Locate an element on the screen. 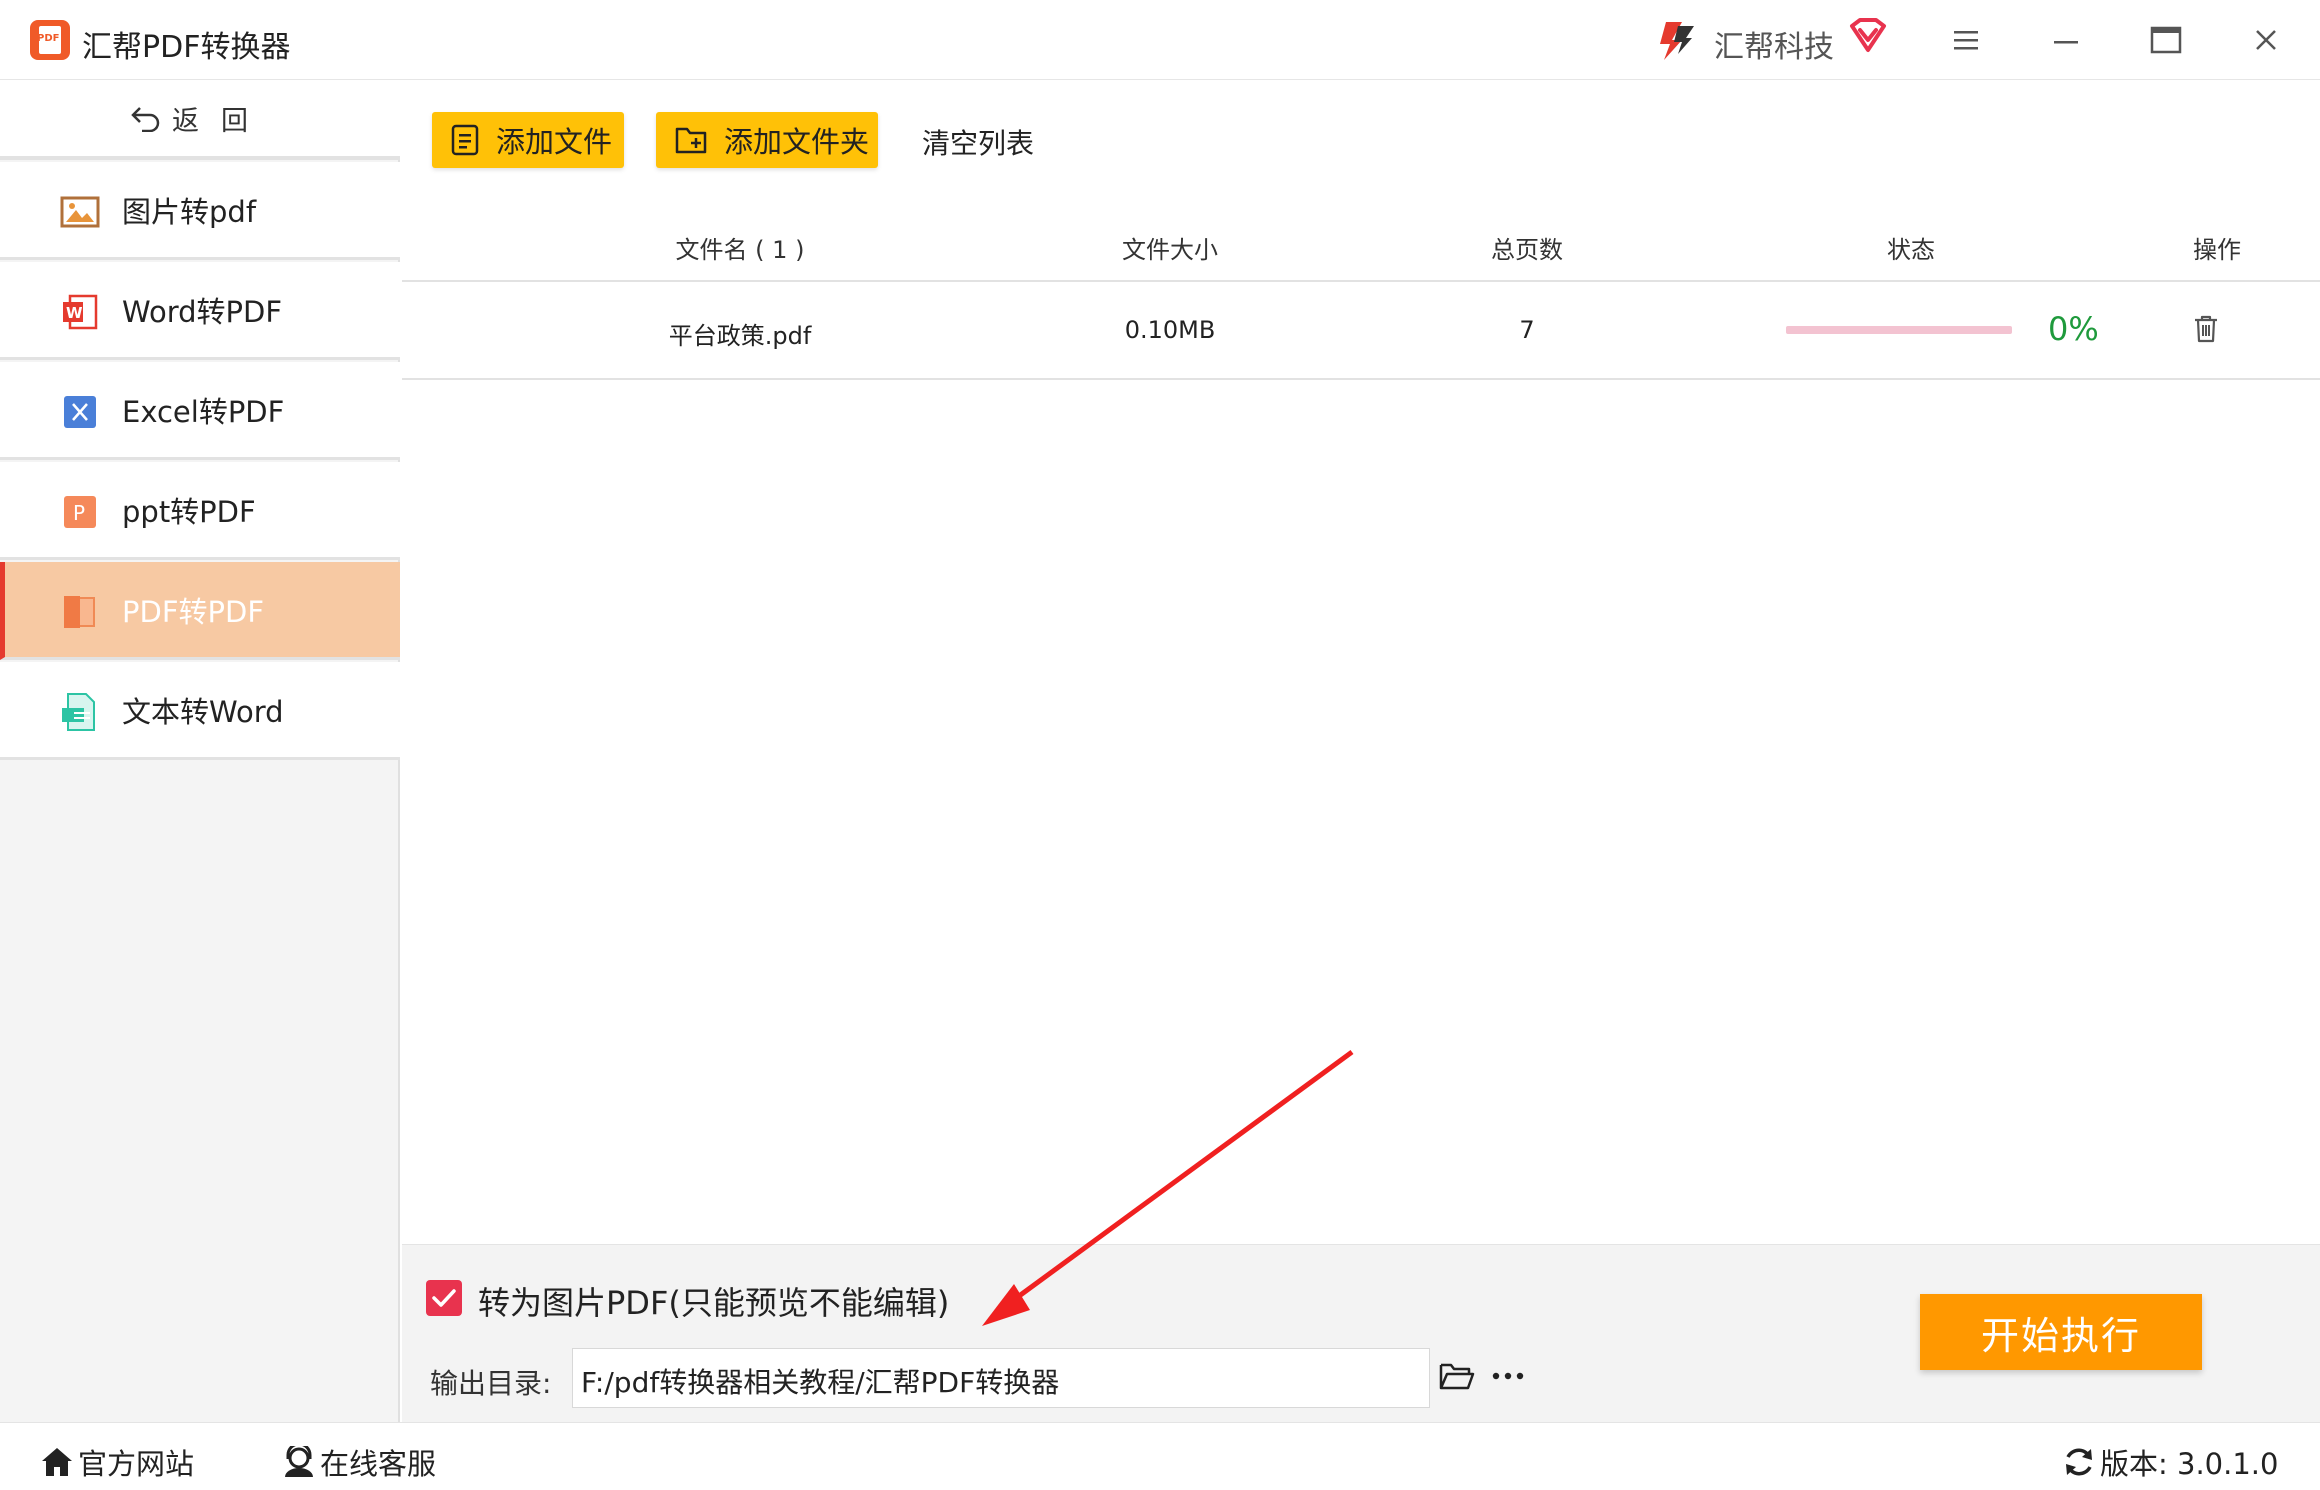 The width and height of the screenshot is (2320, 1490). sidebar-item-image-to-pdf: 图片转pdf is located at coordinates (200, 211).